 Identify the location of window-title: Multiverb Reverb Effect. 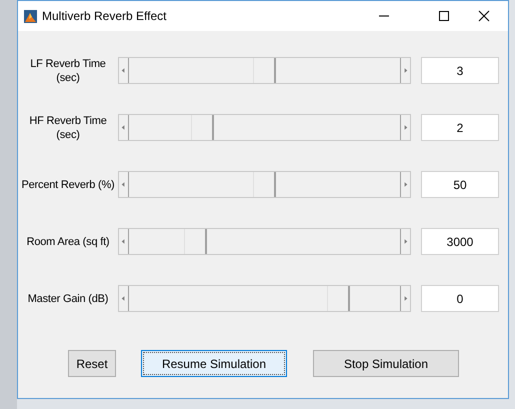
(104, 16).